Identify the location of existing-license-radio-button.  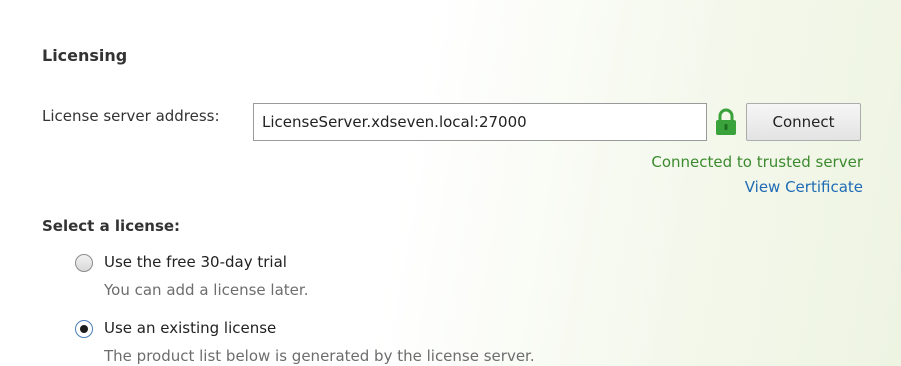
(84, 329).